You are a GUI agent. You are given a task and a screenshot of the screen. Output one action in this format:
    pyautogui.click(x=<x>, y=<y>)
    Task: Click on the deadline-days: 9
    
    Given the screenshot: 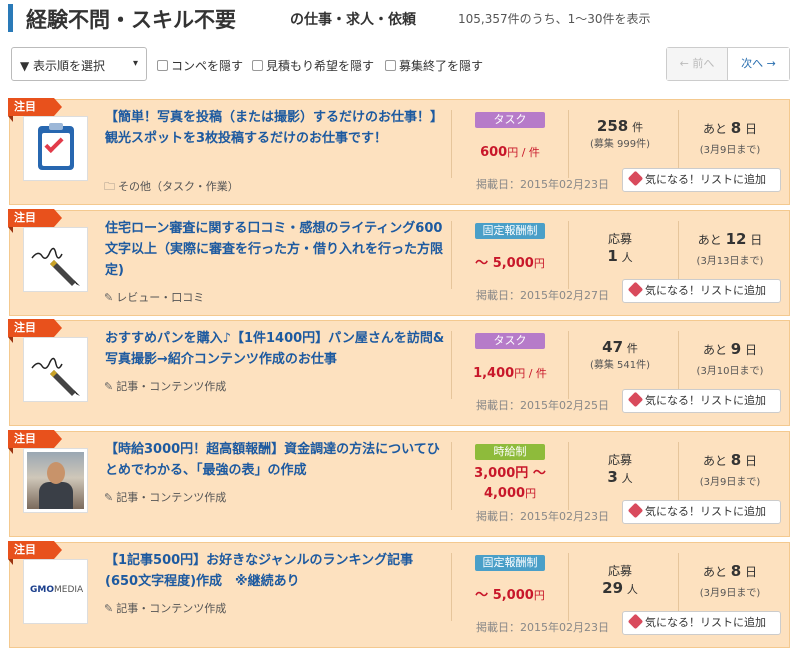 What is the action you would take?
    pyautogui.click(x=736, y=349)
    